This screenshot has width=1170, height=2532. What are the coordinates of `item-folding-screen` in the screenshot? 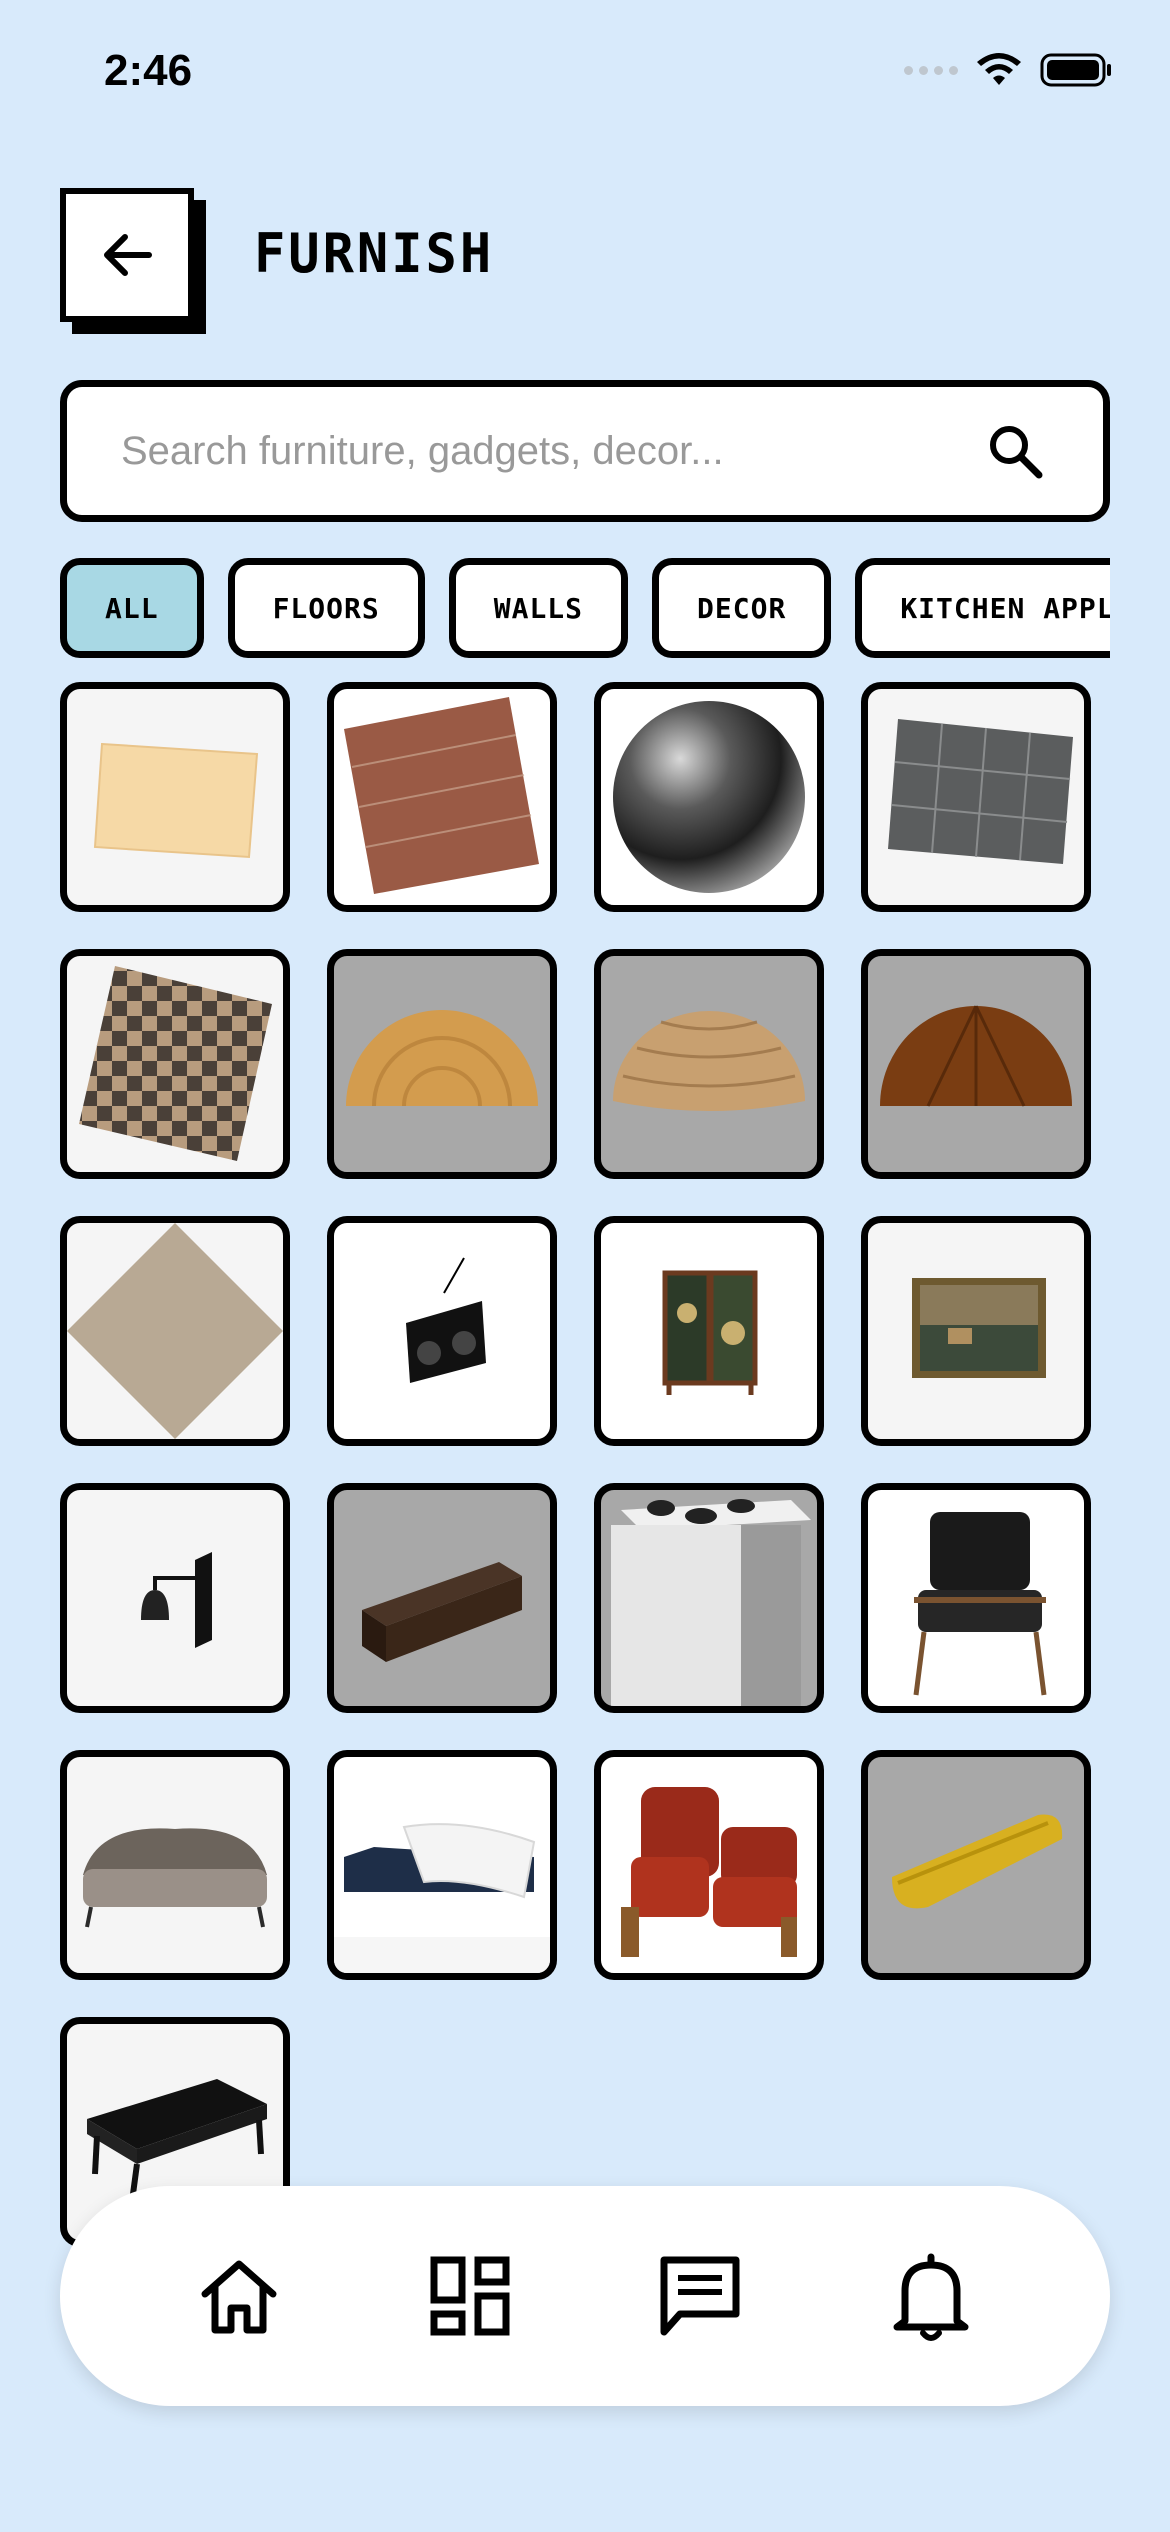 It's located at (709, 1331).